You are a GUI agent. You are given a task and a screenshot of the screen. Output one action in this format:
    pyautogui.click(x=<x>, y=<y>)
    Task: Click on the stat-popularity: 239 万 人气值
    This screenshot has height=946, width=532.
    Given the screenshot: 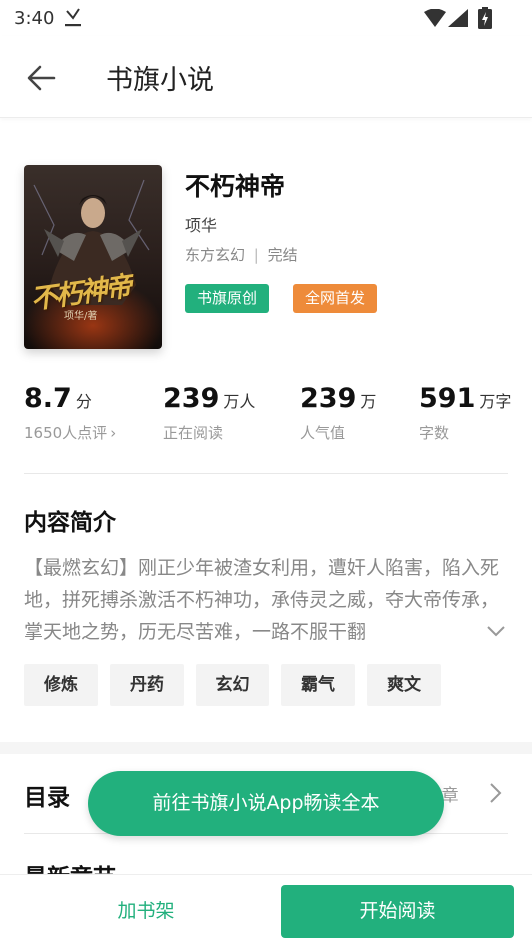 What is the action you would take?
    pyautogui.click(x=338, y=413)
    